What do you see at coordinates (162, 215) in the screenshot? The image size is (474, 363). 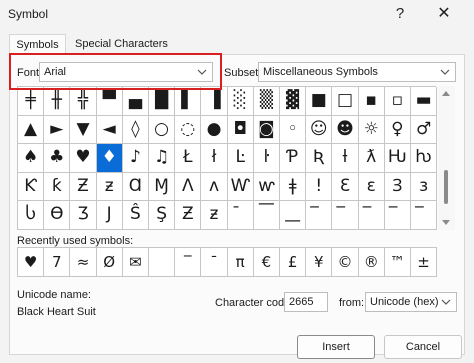 I see `symbol-cell: Ş` at bounding box center [162, 215].